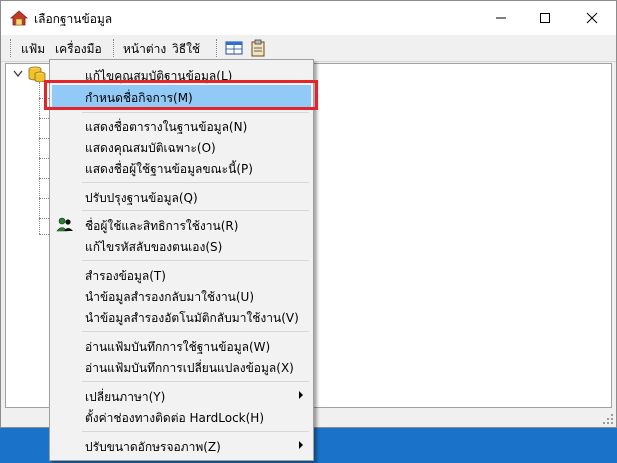 Image resolution: width=617 pixels, height=463 pixels. I want to click on resize-grip-icon, so click(608, 419).